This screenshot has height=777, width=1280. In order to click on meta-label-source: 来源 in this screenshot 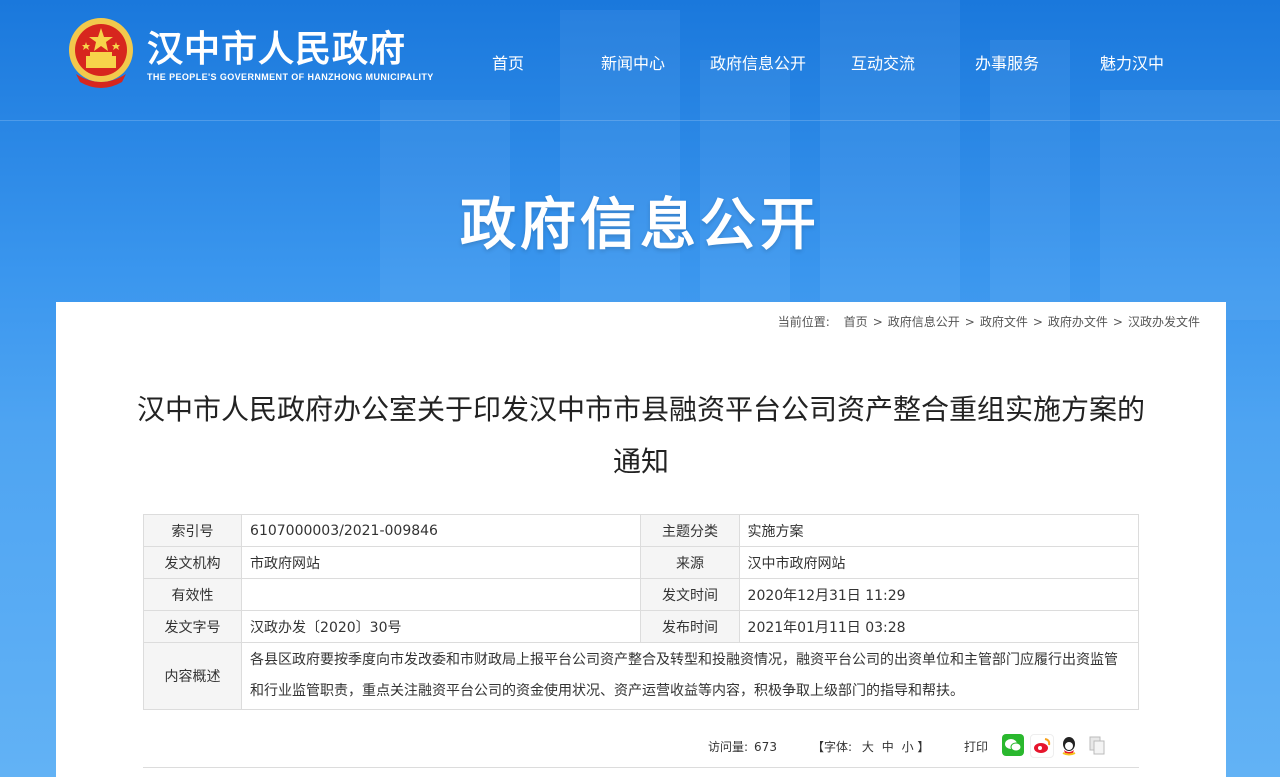, I will do `click(690, 562)`.